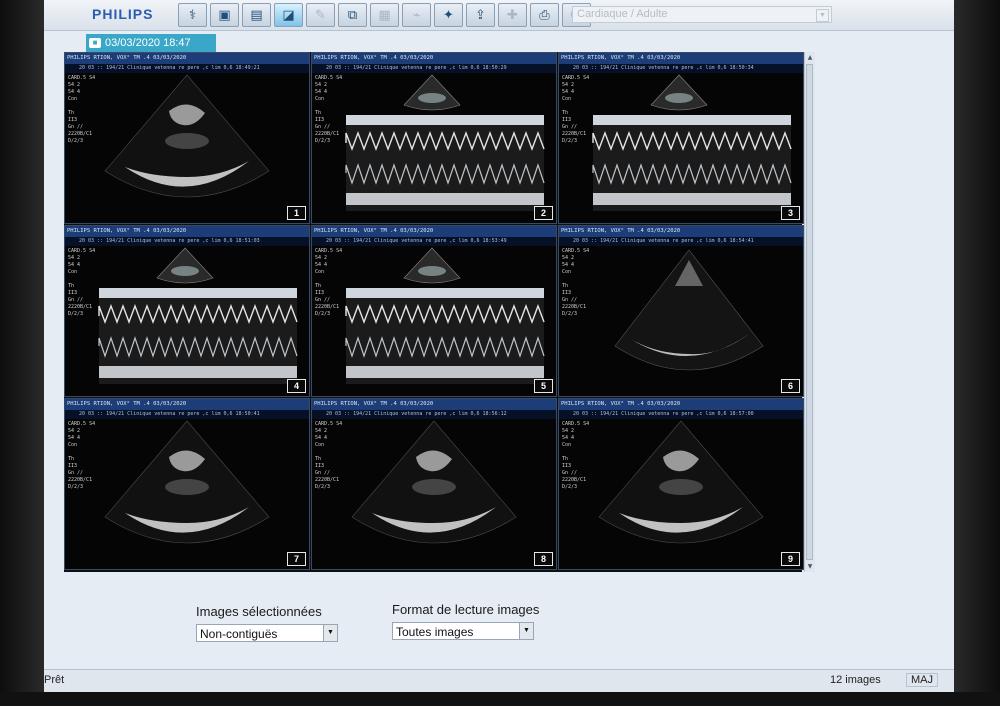 This screenshot has width=1000, height=706. I want to click on status-bar: Prêt 12 images MAJ, so click(499, 680).